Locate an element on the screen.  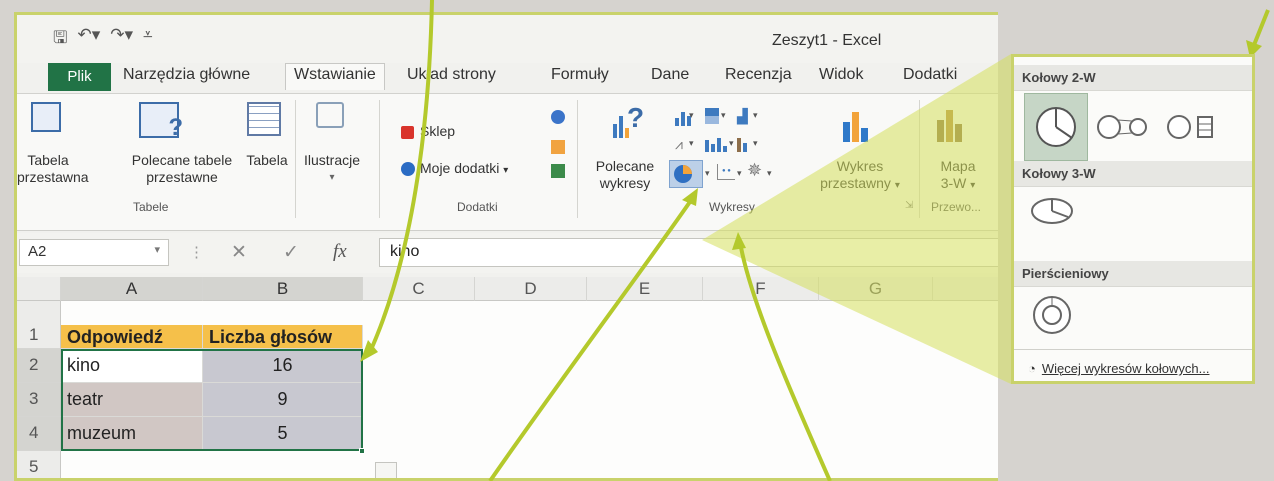
formula-bar-grip-icon: ⋮ is located at coordinates (196, 252).